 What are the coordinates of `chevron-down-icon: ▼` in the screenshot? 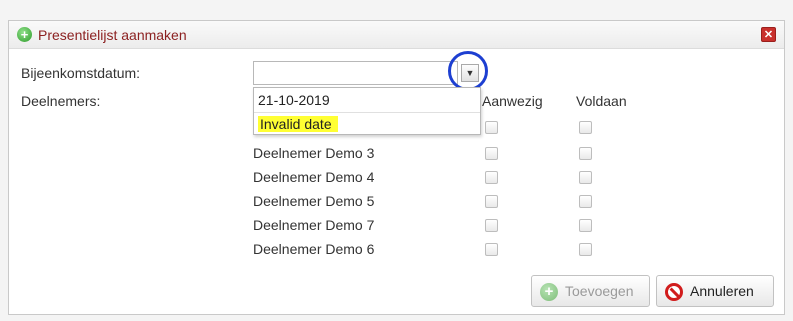 It's located at (470, 73).